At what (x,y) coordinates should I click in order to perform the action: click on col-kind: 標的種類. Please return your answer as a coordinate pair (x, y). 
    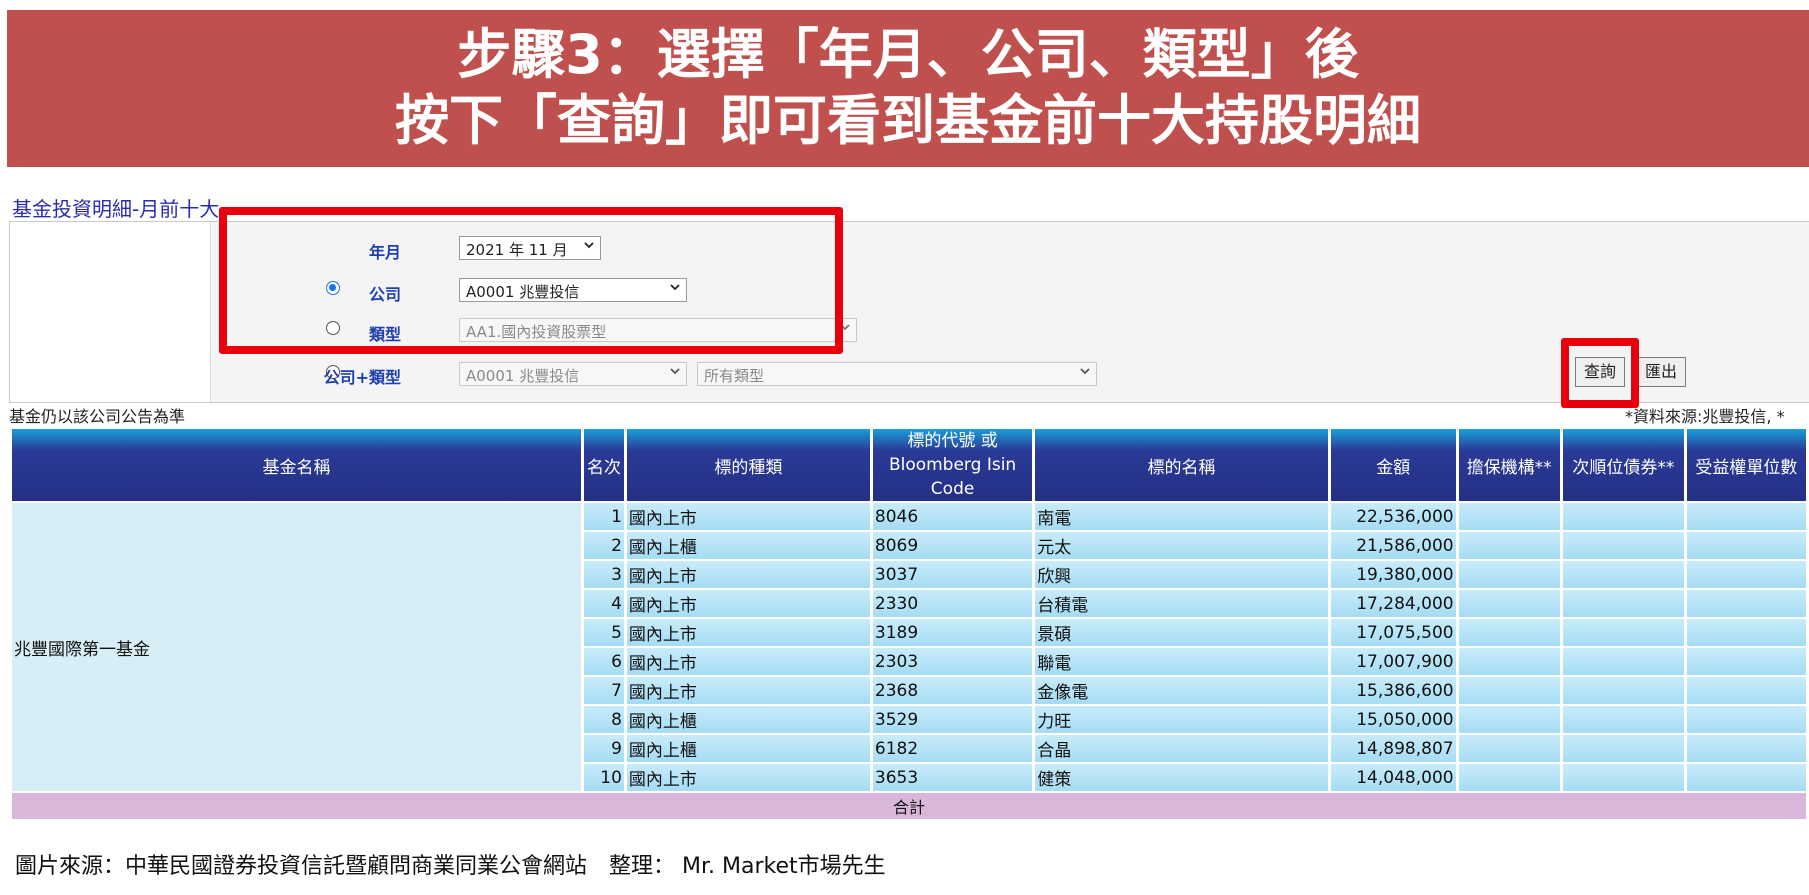
    Looking at the image, I should click on (748, 465).